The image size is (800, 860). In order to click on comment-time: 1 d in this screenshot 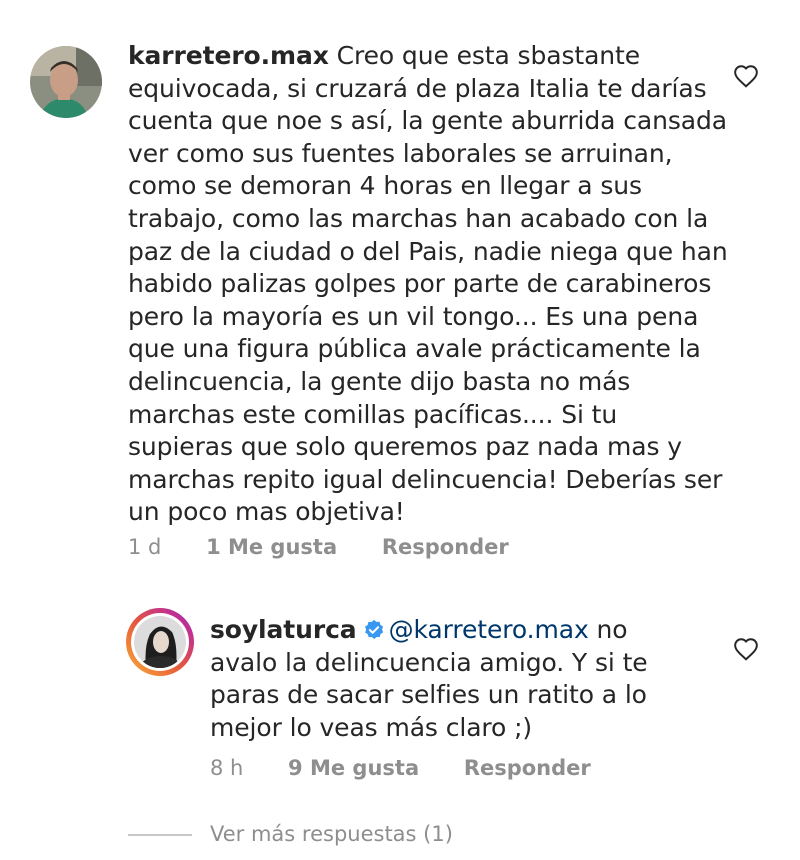, I will do `click(145, 547)`.